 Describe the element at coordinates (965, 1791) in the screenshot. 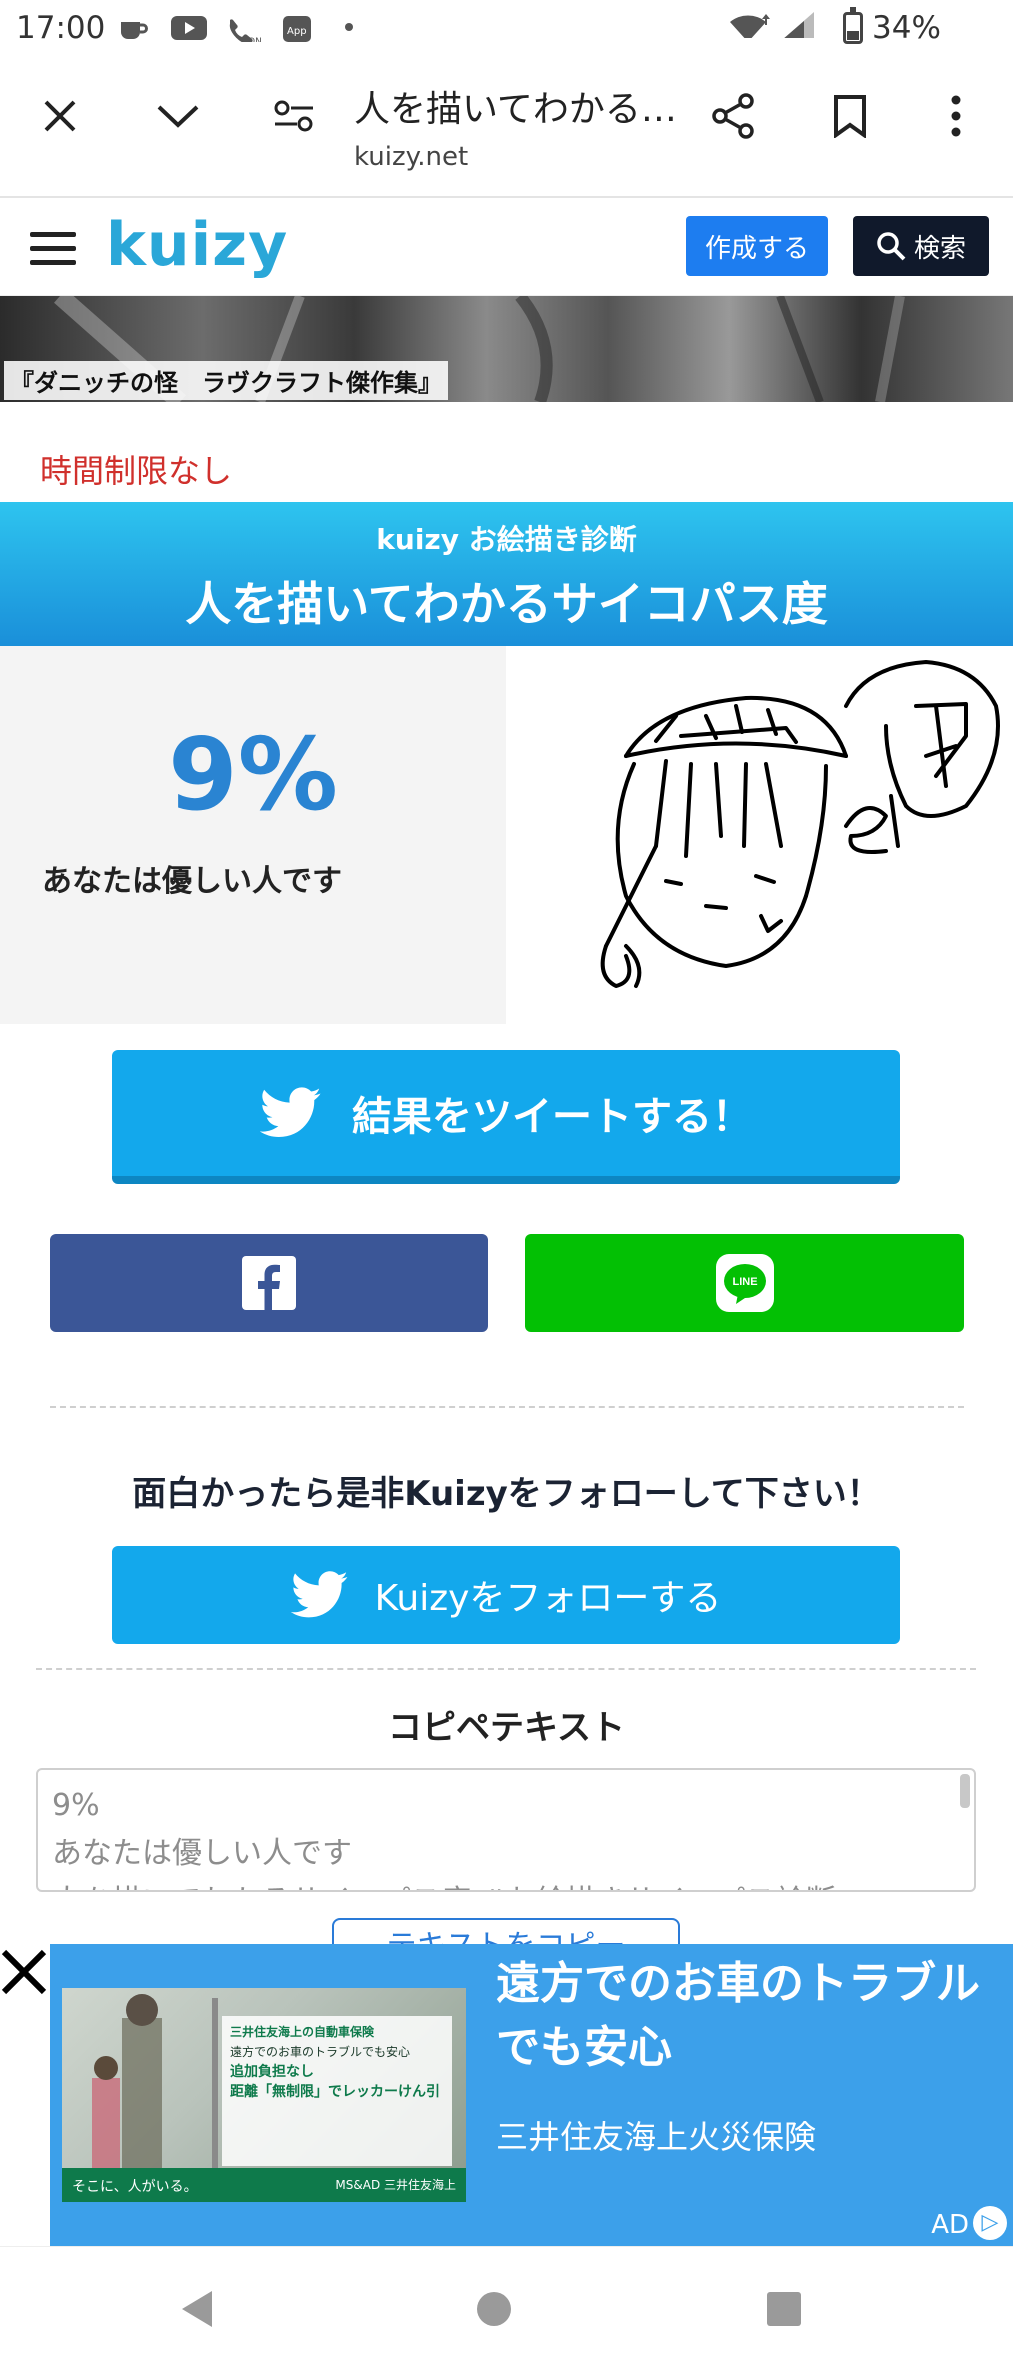

I see `textarea-scrollbar` at that location.